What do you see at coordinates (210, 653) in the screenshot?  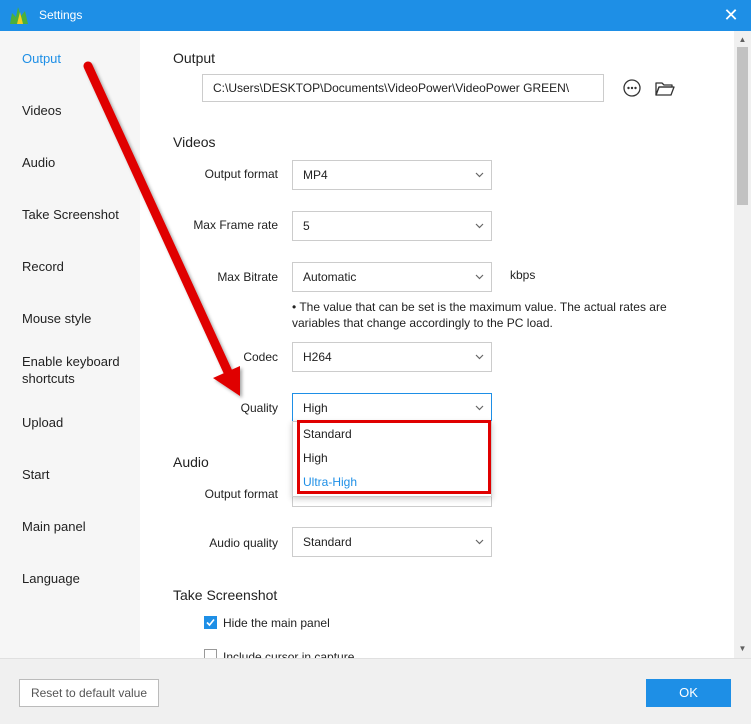 I see `include-cursor-checkbox` at bounding box center [210, 653].